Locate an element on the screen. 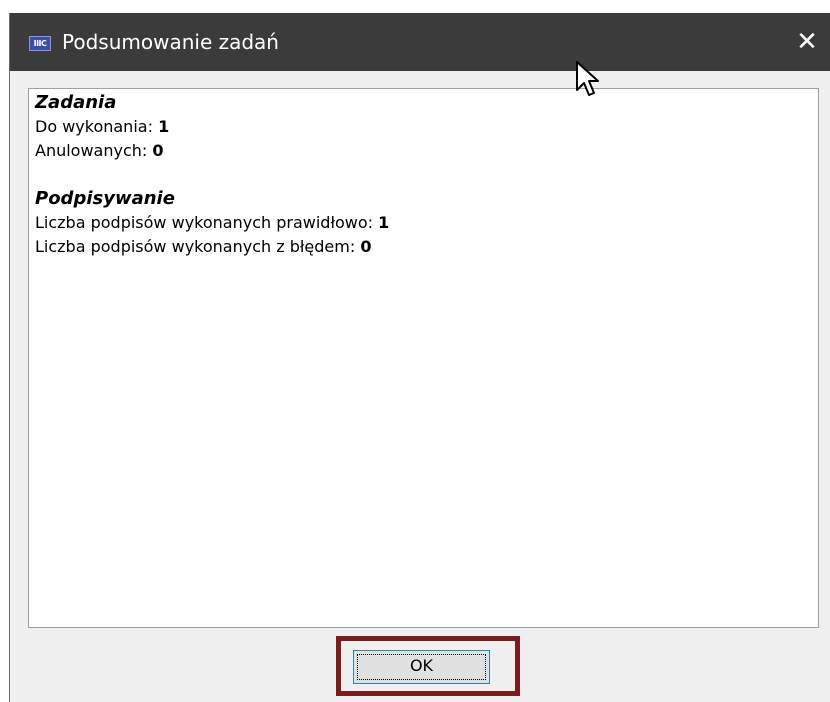 The image size is (830, 702). app-icon: IIIC is located at coordinates (40, 43).